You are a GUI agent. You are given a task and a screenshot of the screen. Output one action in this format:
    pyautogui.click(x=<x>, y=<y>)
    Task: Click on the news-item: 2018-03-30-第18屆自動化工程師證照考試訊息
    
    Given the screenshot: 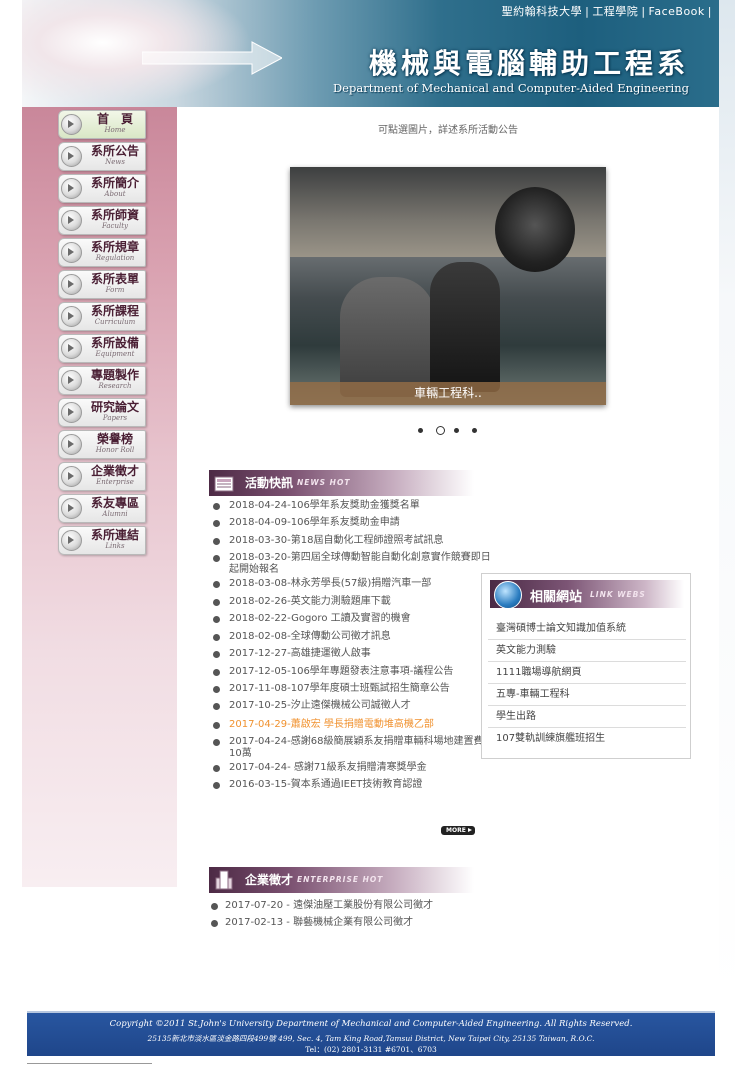 What is the action you would take?
    pyautogui.click(x=352, y=541)
    